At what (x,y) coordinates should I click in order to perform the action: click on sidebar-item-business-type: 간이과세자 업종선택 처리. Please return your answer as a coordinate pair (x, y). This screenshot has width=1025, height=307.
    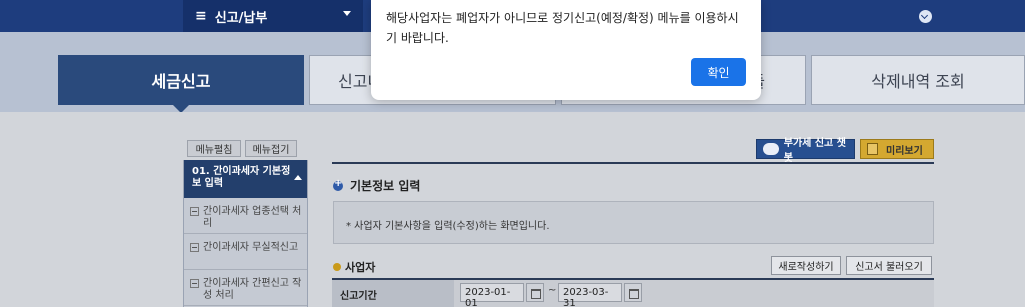
    Looking at the image, I should click on (245, 216).